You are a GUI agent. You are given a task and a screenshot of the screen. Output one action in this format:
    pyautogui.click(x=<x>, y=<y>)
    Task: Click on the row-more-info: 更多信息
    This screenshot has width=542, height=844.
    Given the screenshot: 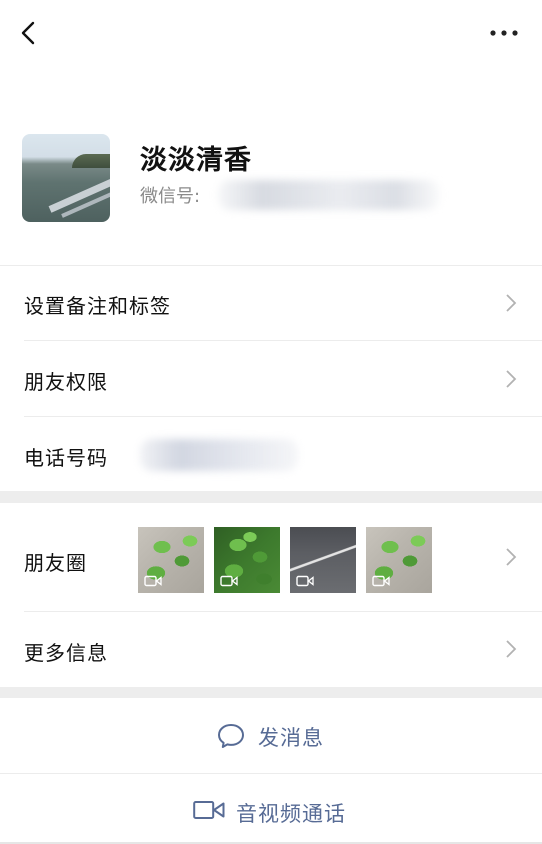 What is the action you would take?
    pyautogui.click(x=271, y=649)
    